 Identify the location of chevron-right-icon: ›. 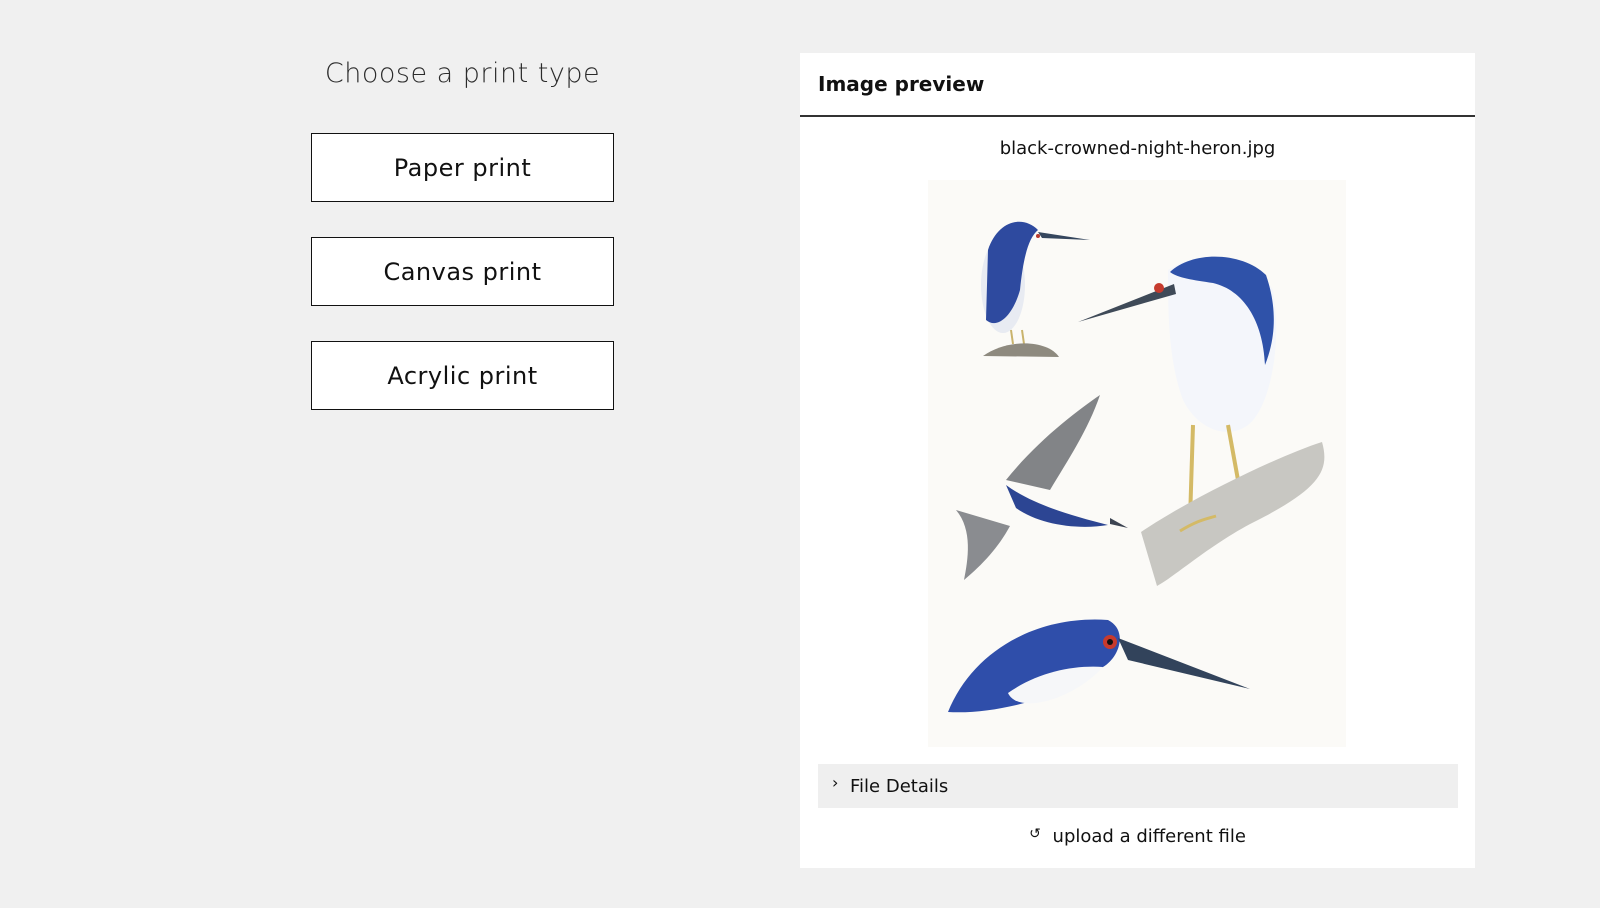
(835, 782).